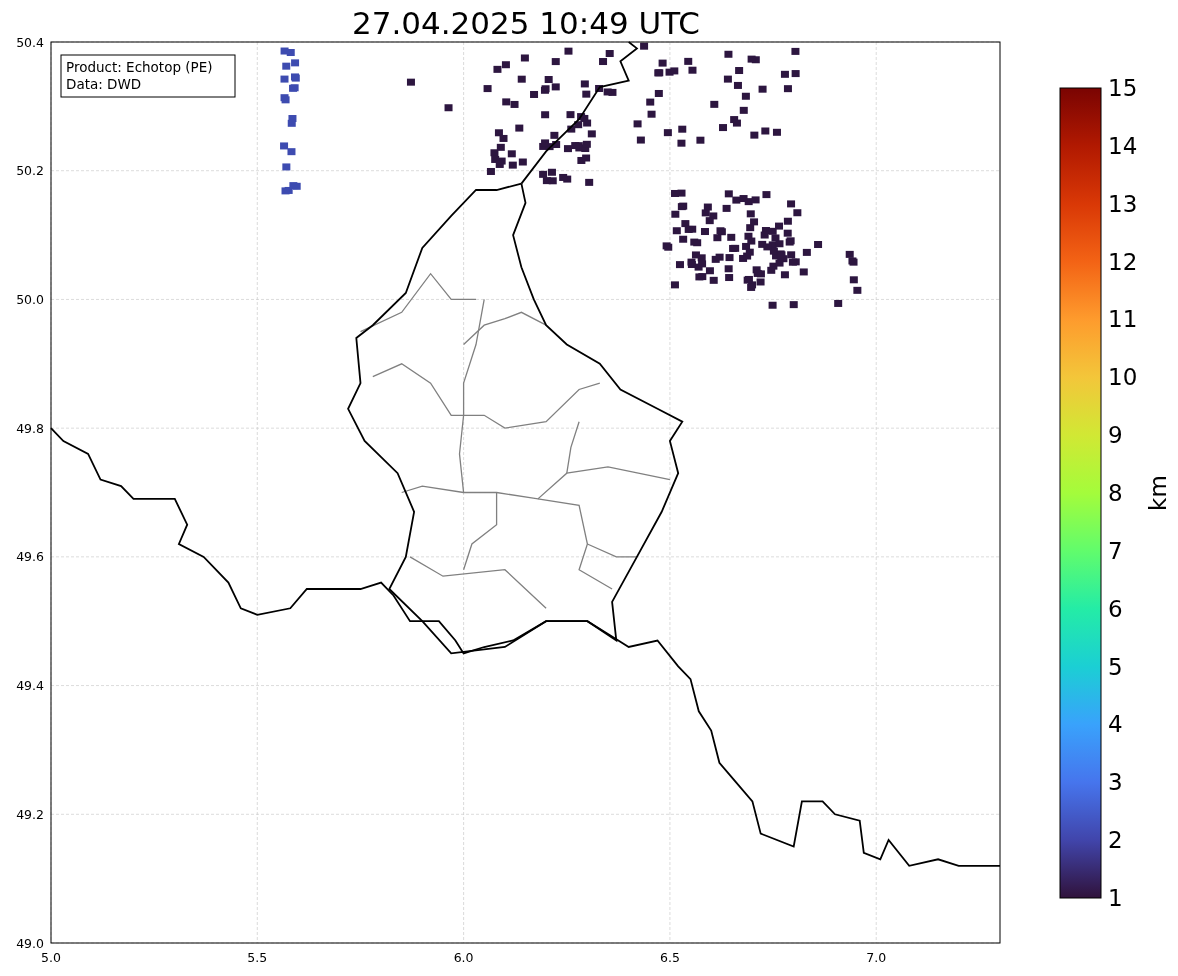 This screenshot has height=976, width=1178. What do you see at coordinates (1115, 493) in the screenshot?
I see `colorbar-tick-label: 8` at bounding box center [1115, 493].